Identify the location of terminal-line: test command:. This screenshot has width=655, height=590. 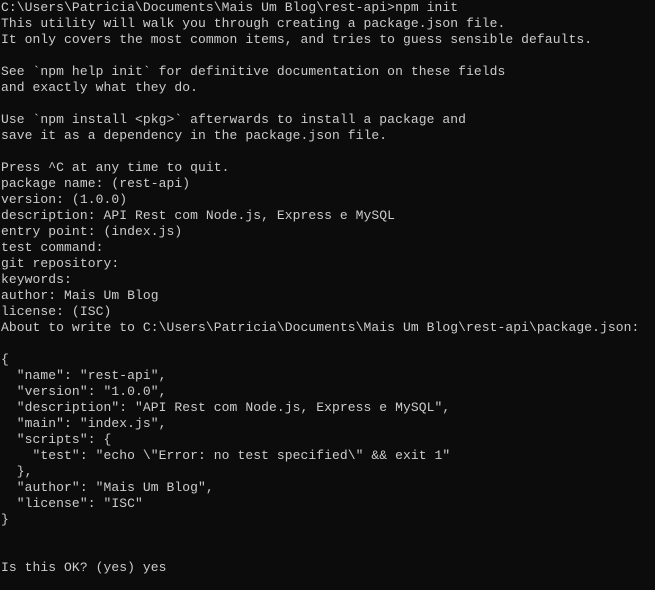
(52, 247).